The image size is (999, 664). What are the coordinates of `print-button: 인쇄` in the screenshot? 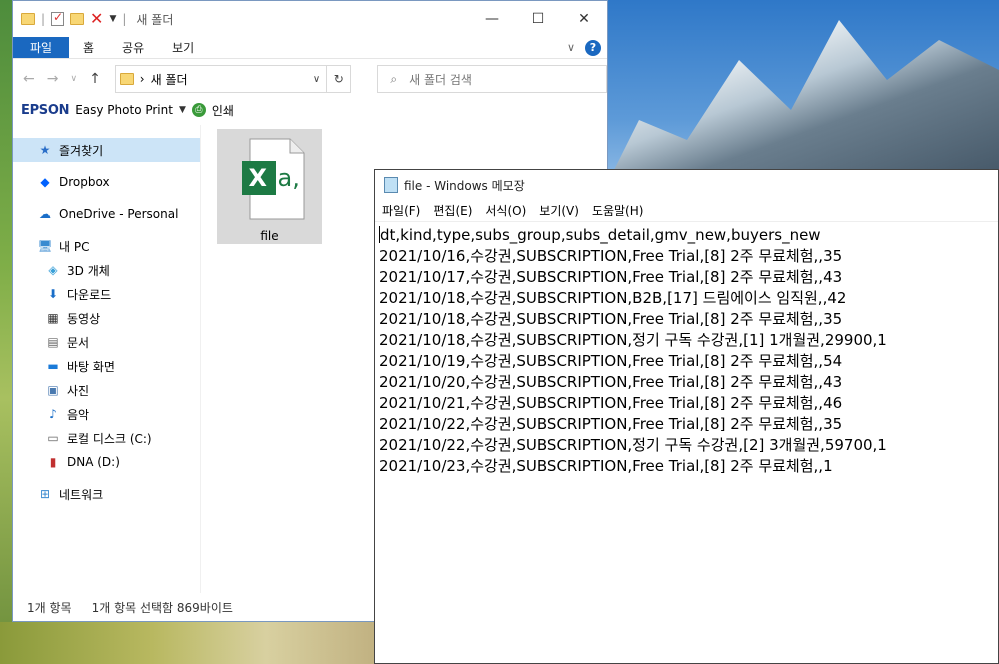 It's located at (223, 110).